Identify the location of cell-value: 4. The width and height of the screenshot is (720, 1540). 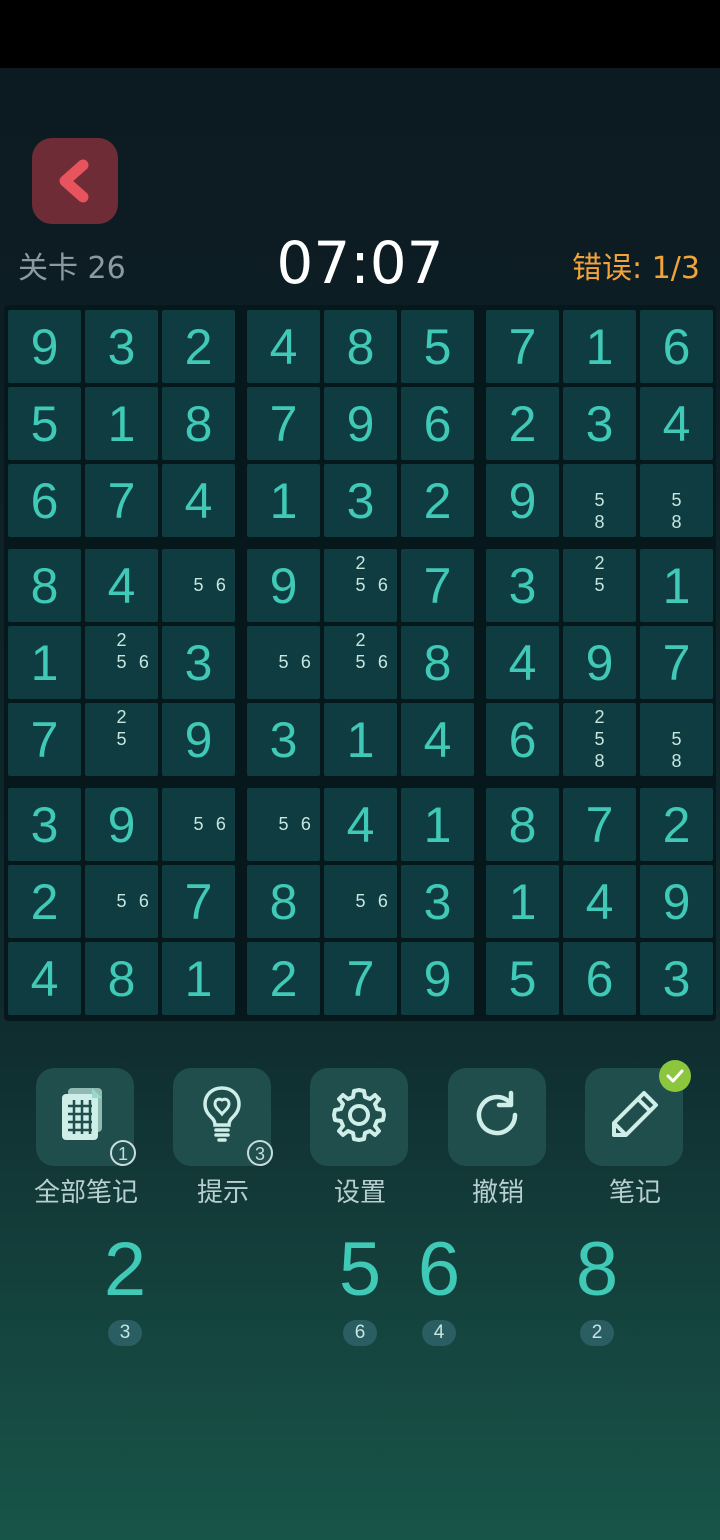
(198, 500).